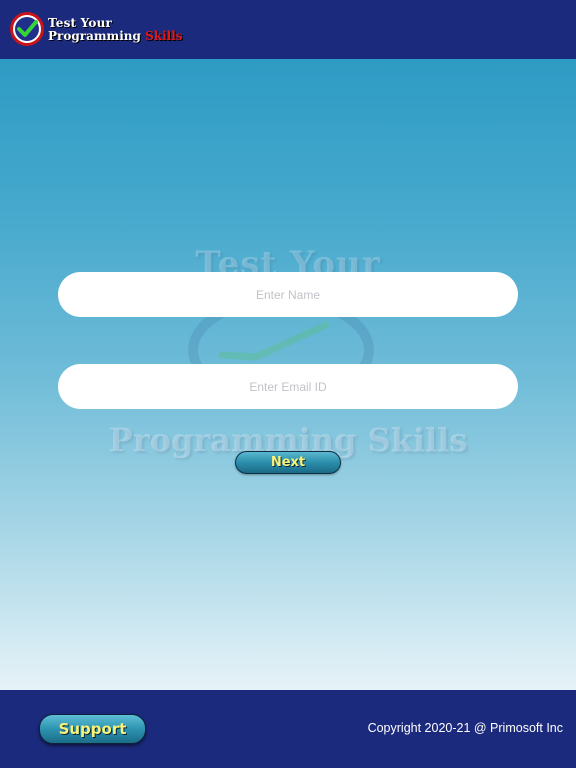 The width and height of the screenshot is (576, 768). I want to click on checkmark-badge-icon, so click(27, 29).